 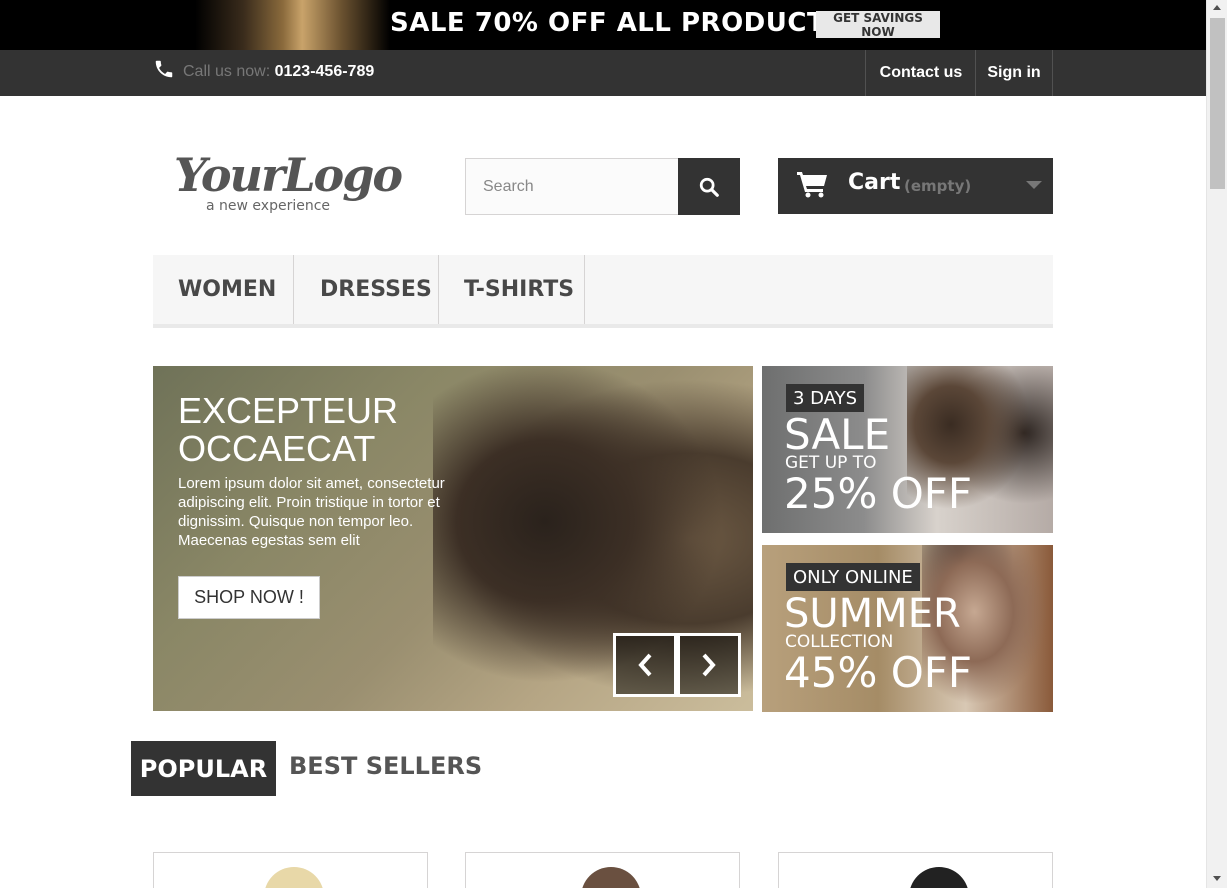 What do you see at coordinates (366, 289) in the screenshot?
I see `menu-item-dresses: DRESSES` at bounding box center [366, 289].